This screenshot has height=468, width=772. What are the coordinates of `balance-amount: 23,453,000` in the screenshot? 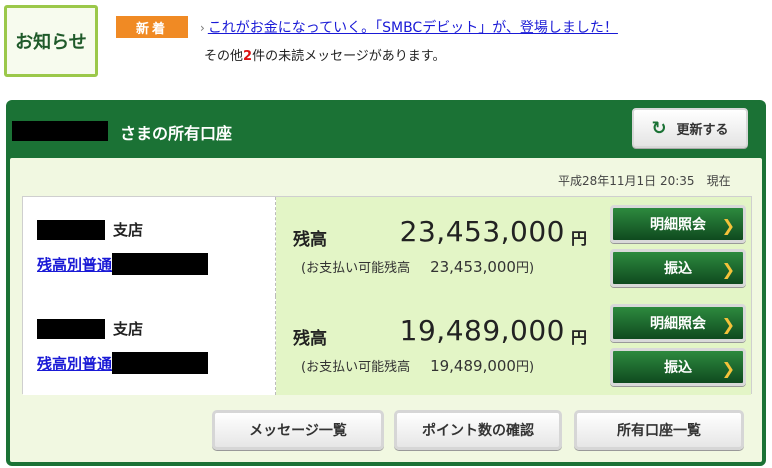 It's located at (482, 231).